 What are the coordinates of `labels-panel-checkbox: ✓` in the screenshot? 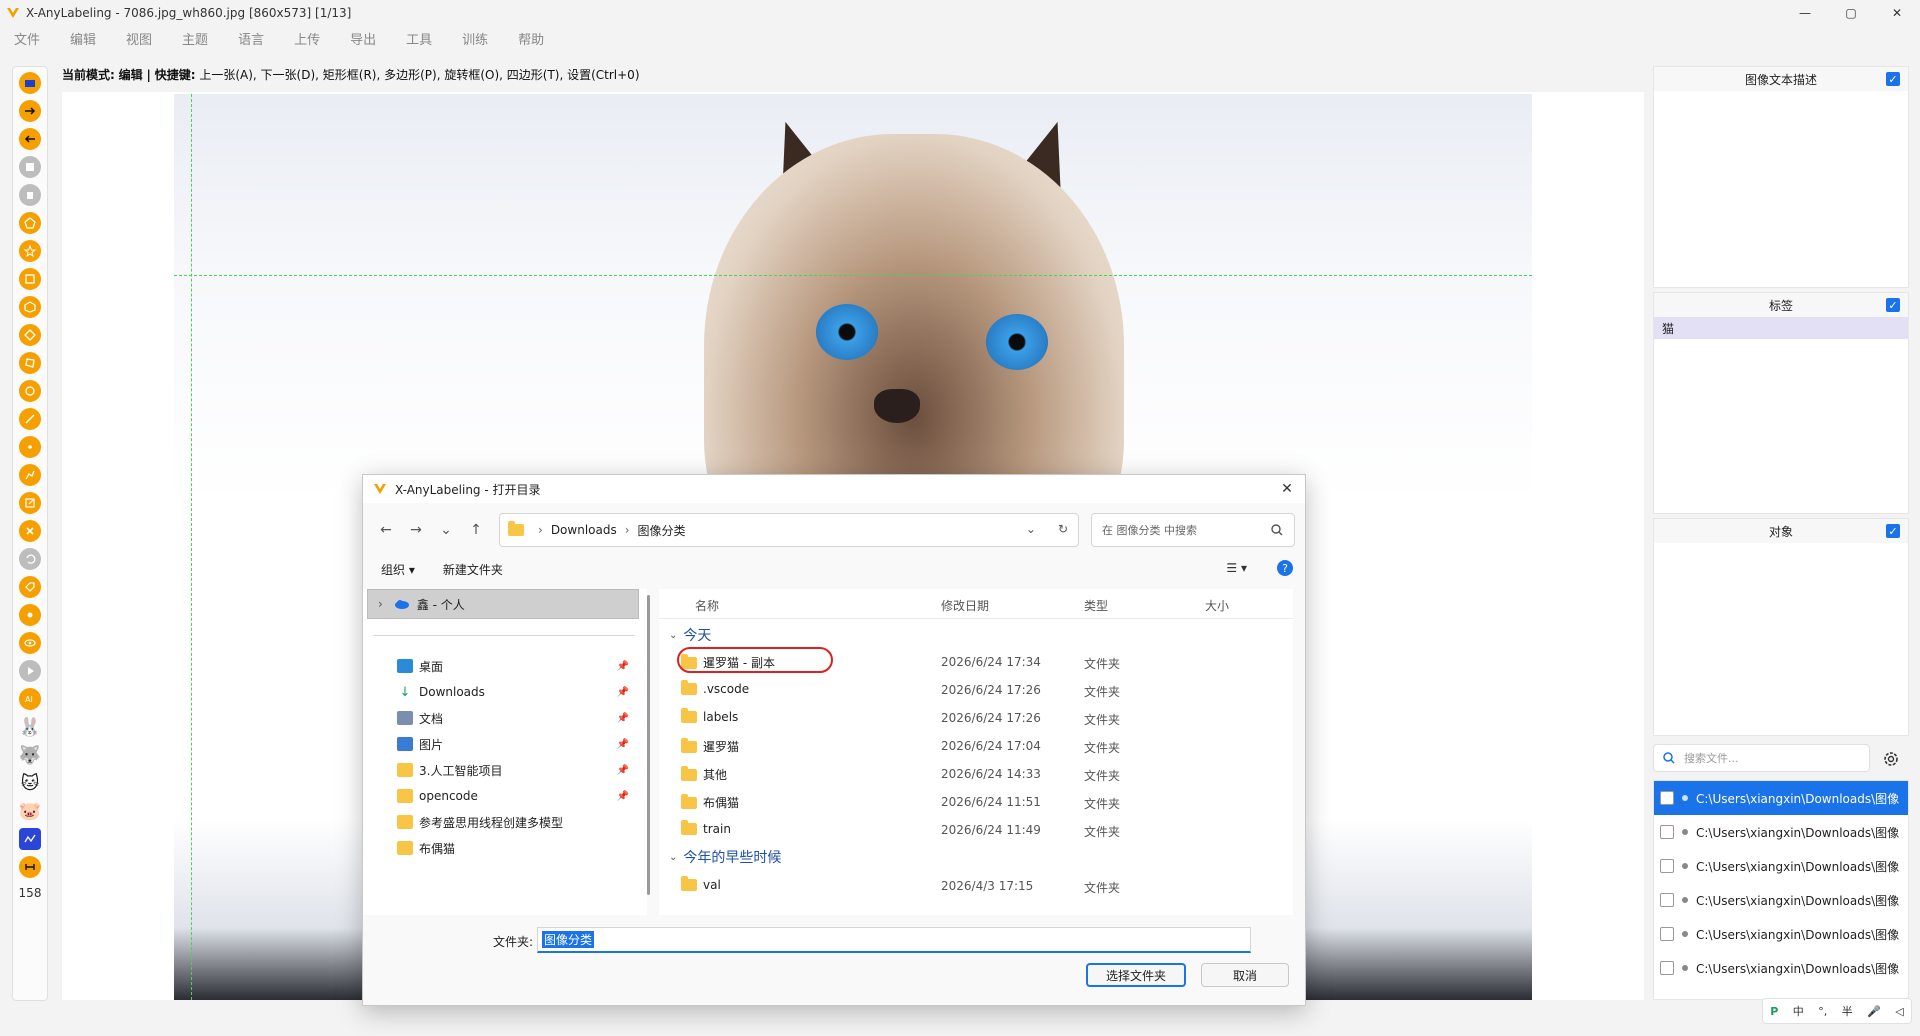 It's located at (1893, 305).